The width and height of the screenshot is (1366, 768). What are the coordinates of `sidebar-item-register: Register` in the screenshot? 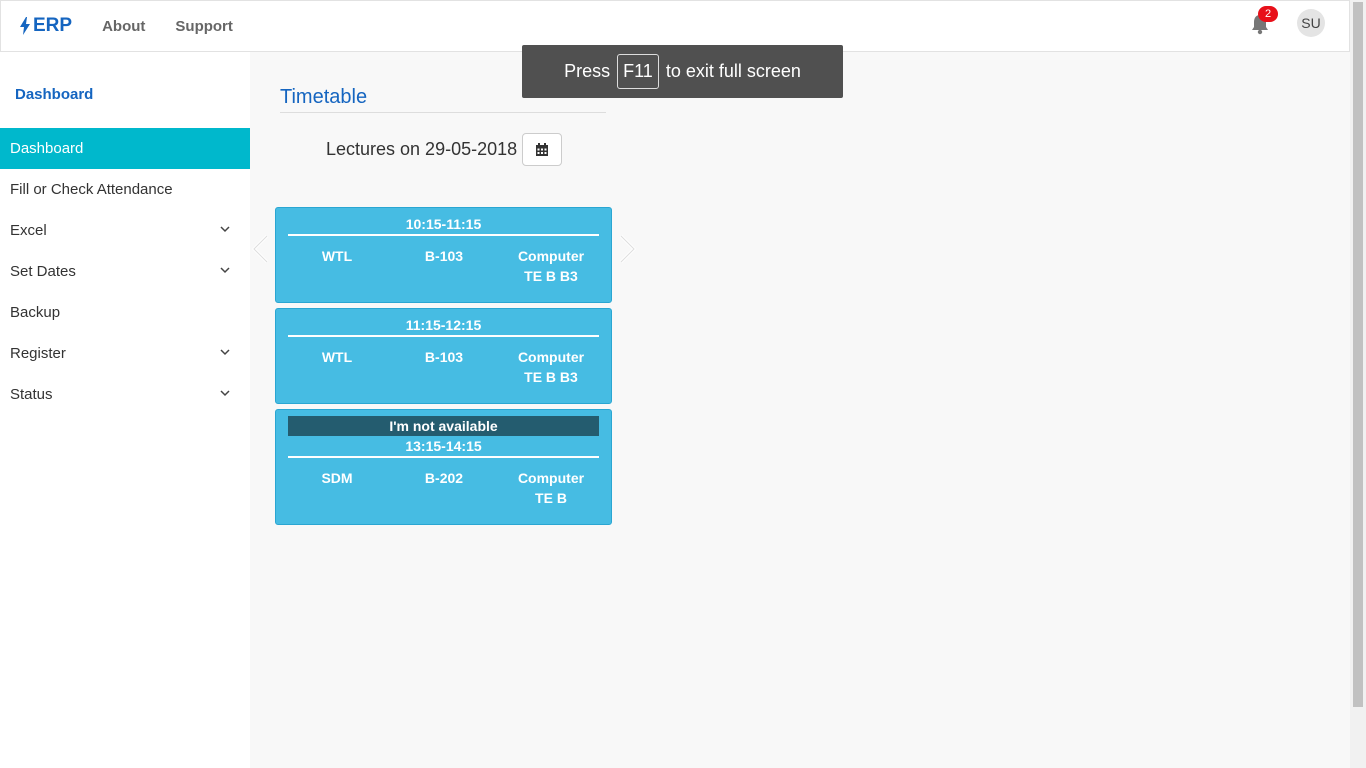 It's located at (125, 353).